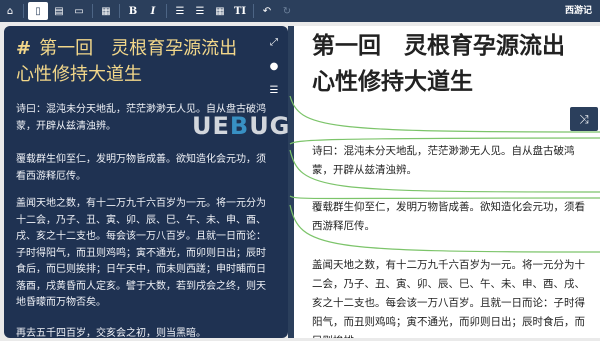 This screenshot has height=341, width=600. Describe the element at coordinates (274, 43) in the screenshot. I see `expand-icon: ⤢` at that location.